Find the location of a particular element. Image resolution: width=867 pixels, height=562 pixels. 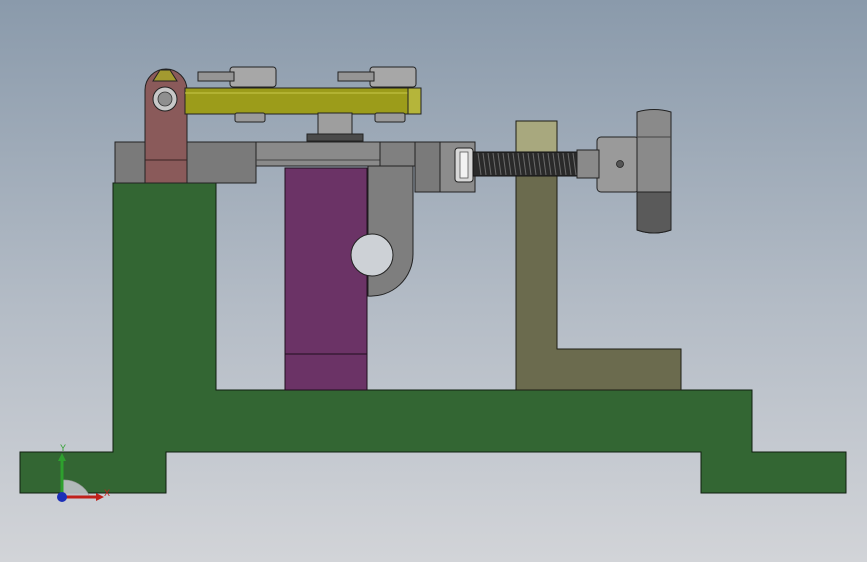

rail-end-block is located at coordinates (397, 154).